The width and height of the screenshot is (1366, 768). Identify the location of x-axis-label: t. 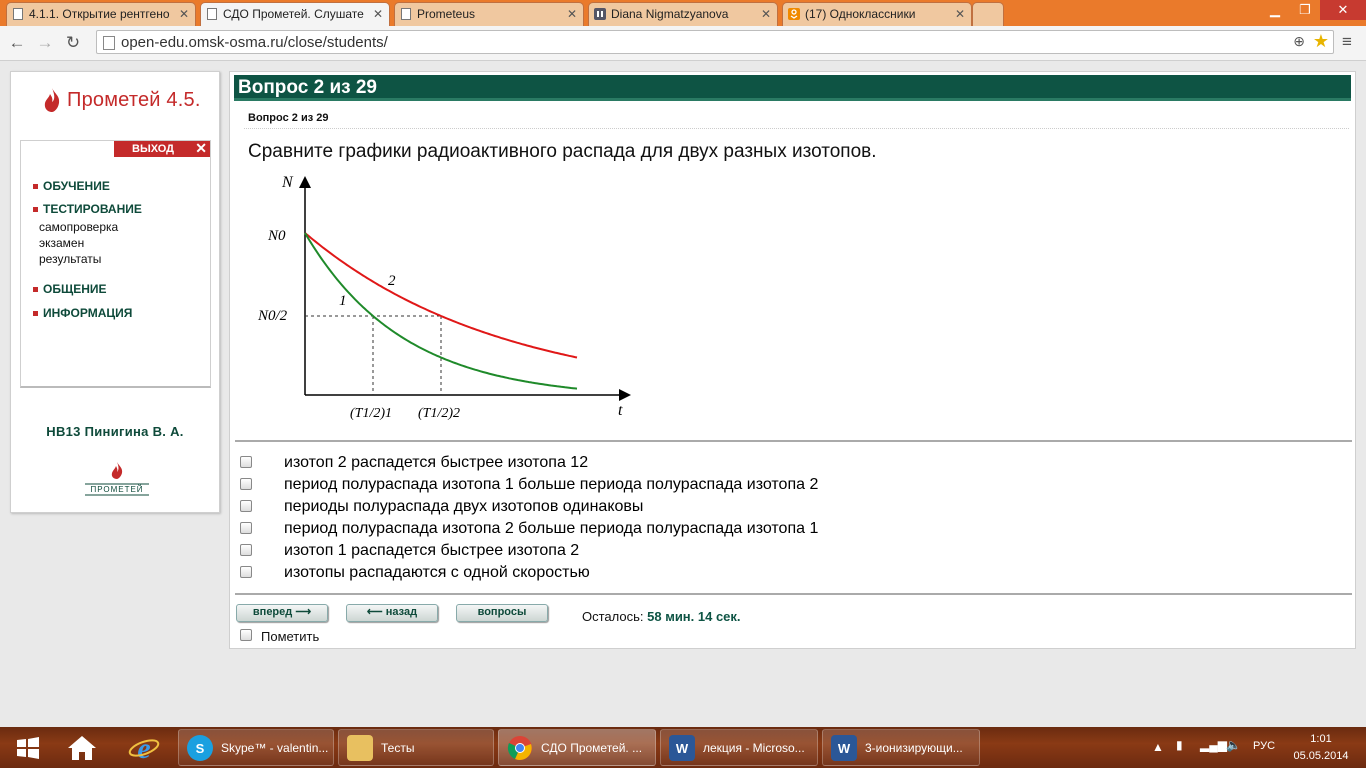
(620, 410).